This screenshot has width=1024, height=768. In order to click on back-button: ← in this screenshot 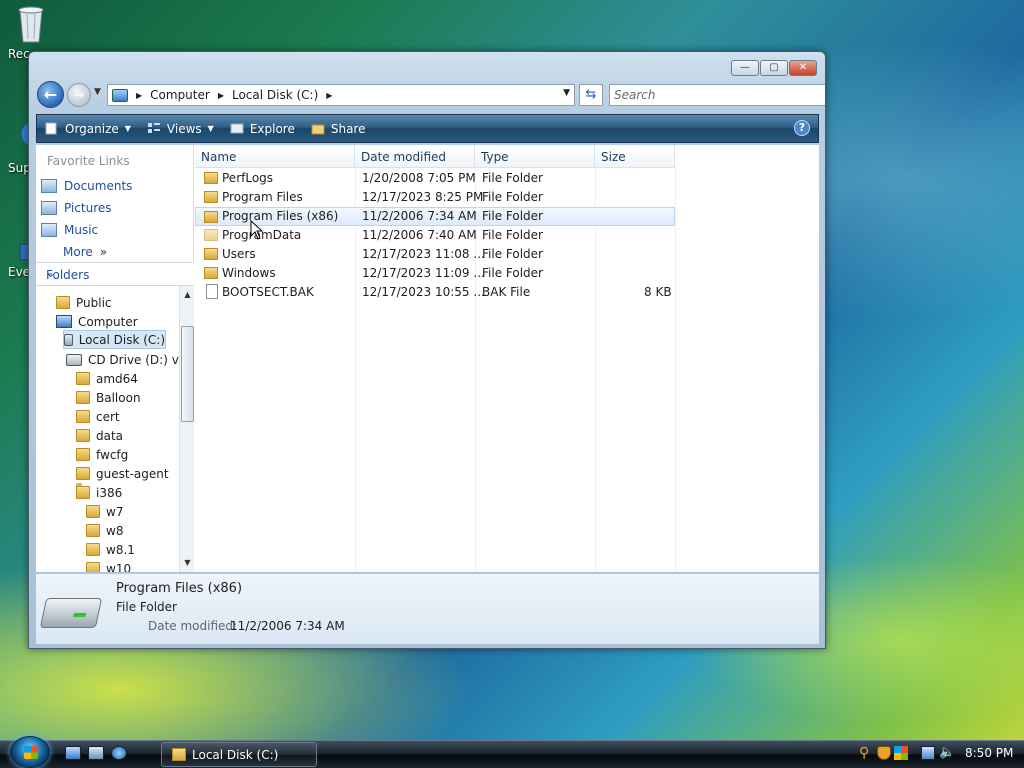, I will do `click(50, 94)`.